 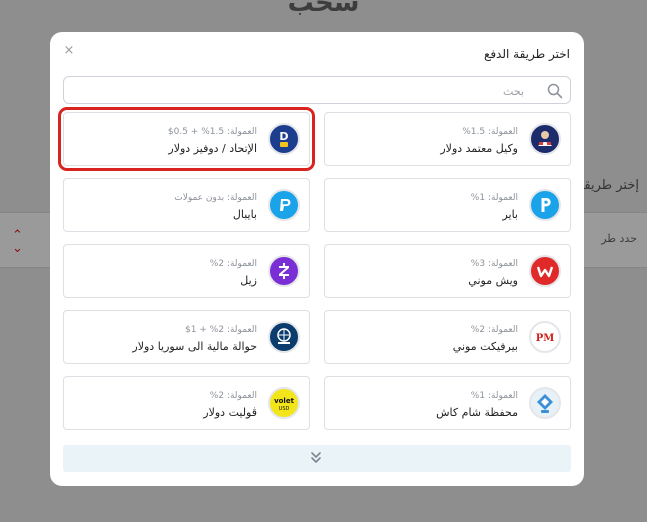 I want to click on method-card-paypal: العمولة: بدون عمولات بايبال, so click(x=186, y=205).